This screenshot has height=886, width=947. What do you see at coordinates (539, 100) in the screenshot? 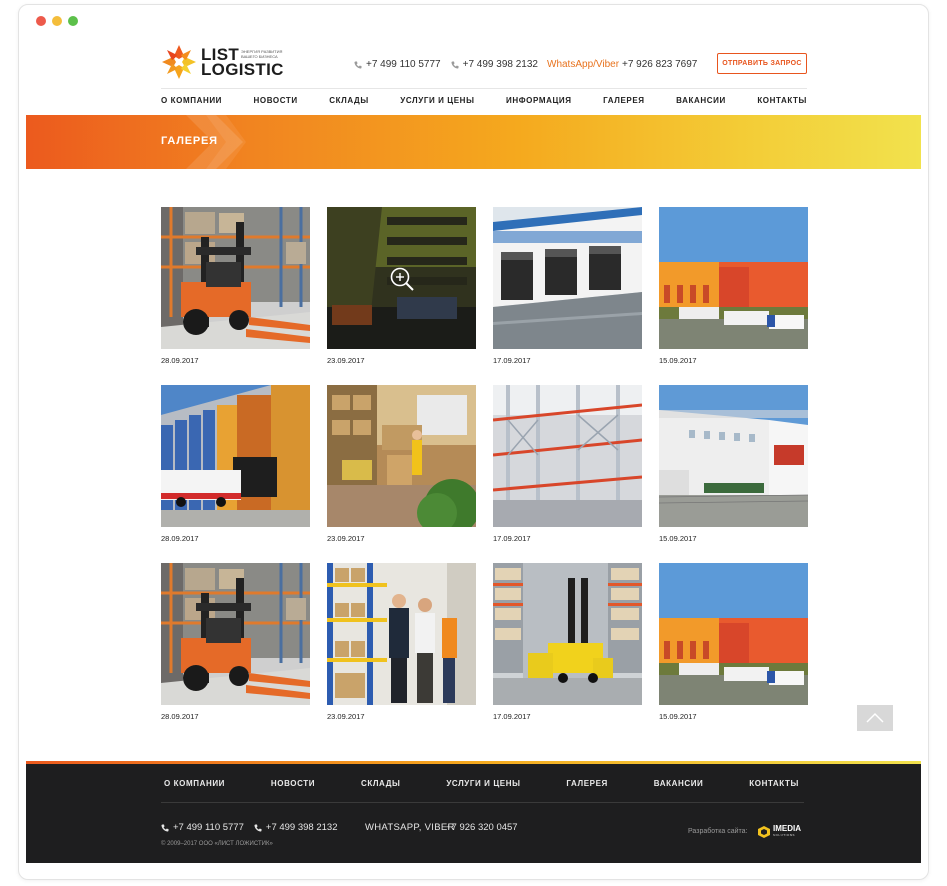
I see `nav-item-info: ИНФОРМАЦИЯ` at bounding box center [539, 100].